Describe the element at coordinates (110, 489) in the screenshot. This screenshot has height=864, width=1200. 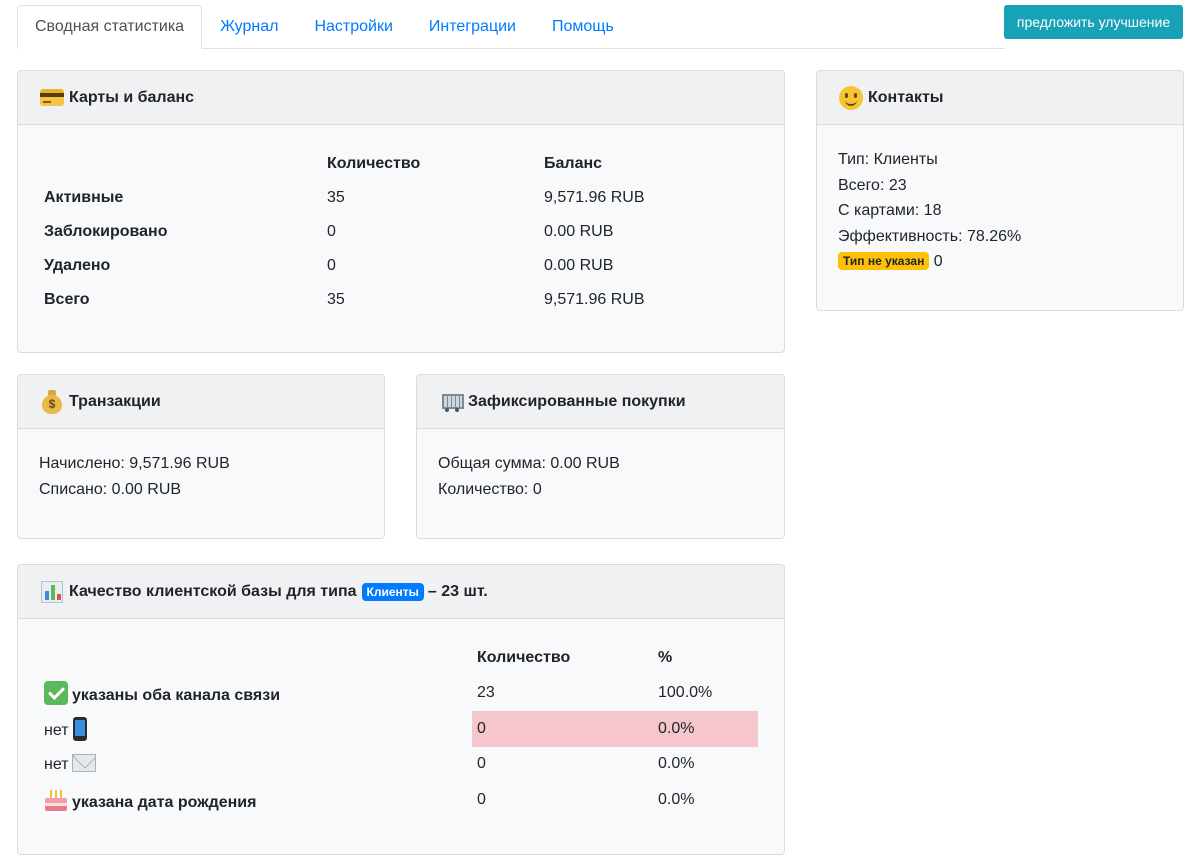
I see `transactions-written-off: Списано: 0.00 RUB` at that location.